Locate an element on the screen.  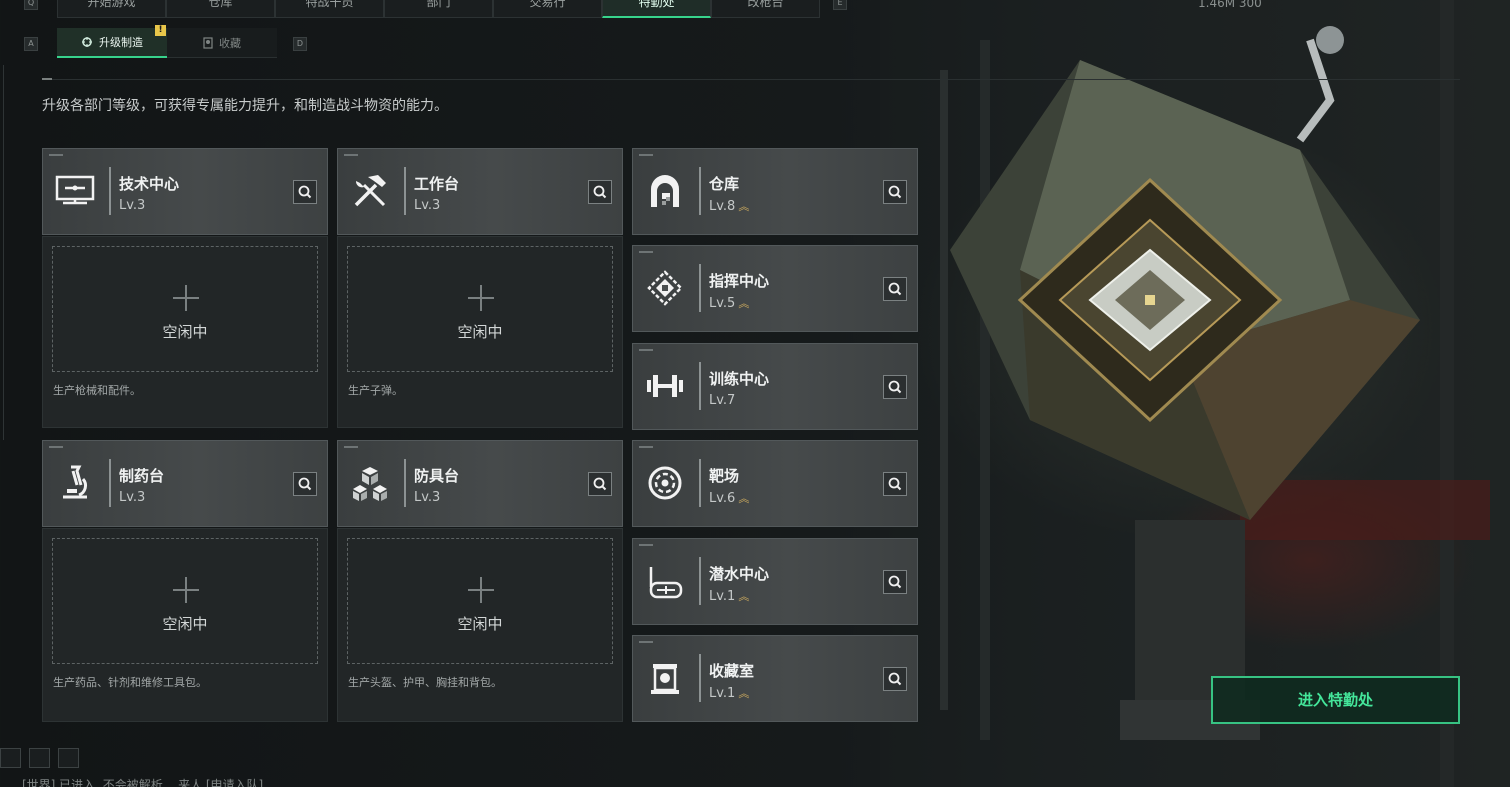
enter-special-service-button: 进入特勤处 is located at coordinates (1335, 700).